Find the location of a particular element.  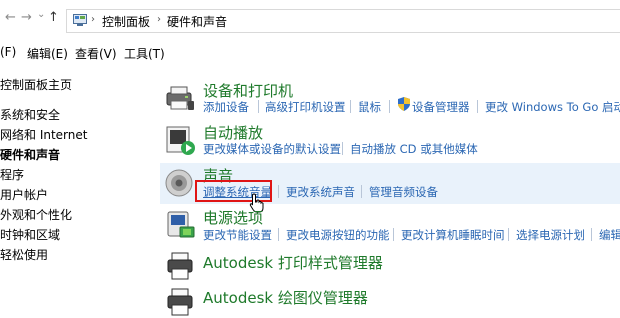

choose-power-plan-link: 选择电源计划 is located at coordinates (550, 235).